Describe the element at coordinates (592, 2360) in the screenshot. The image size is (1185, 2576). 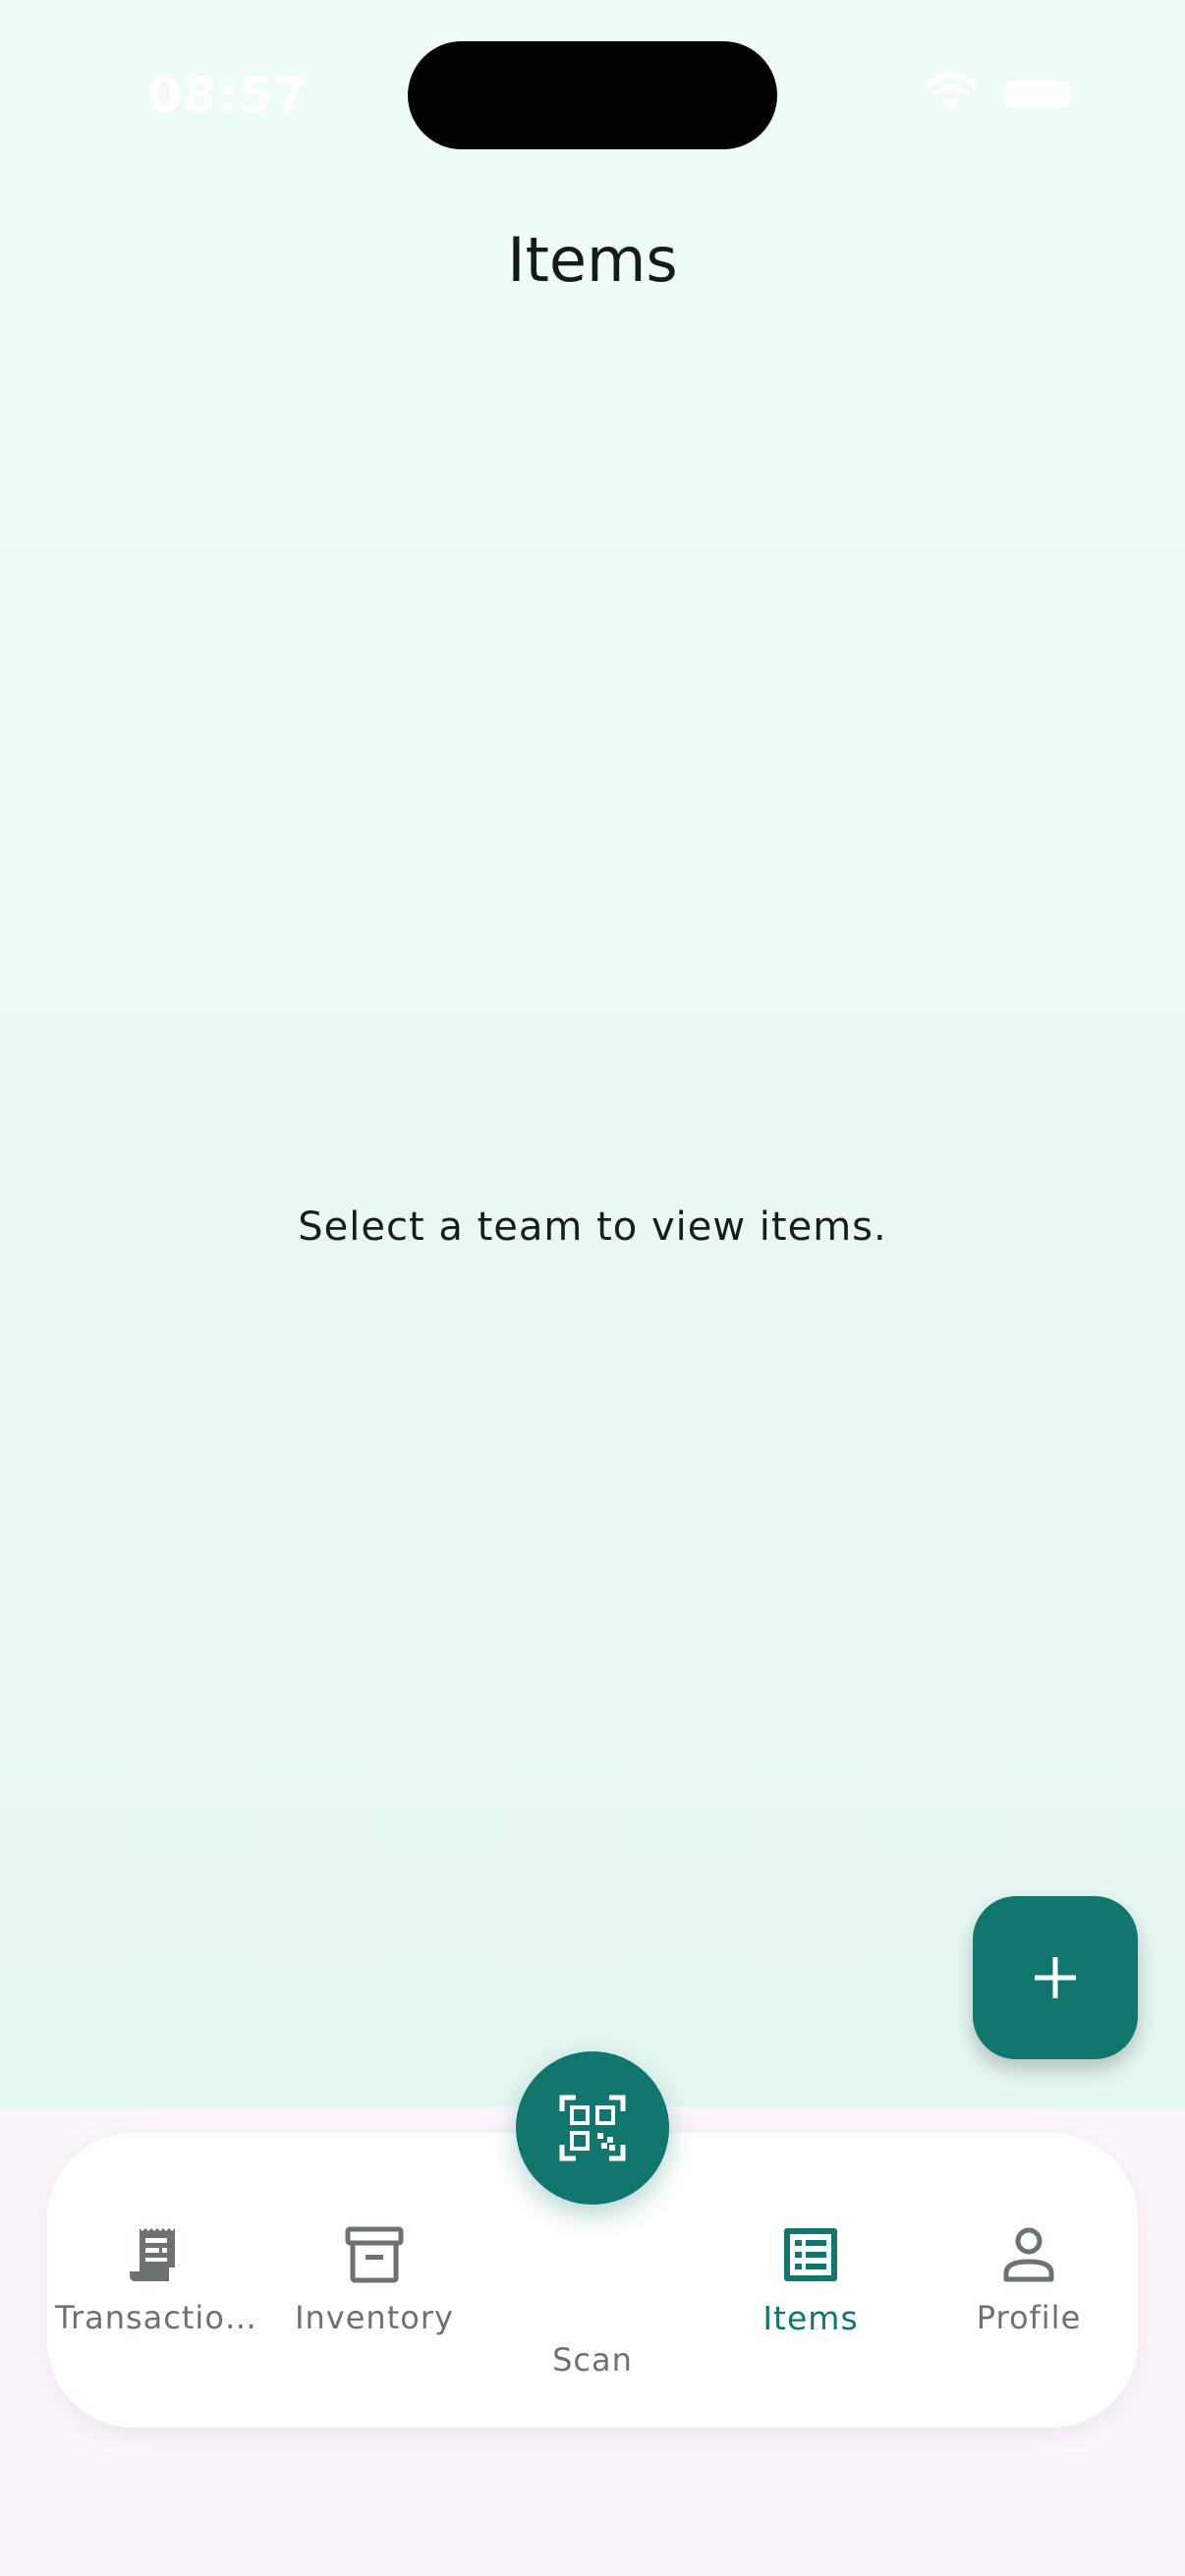
I see `nav-label-scan: Scan` at that location.